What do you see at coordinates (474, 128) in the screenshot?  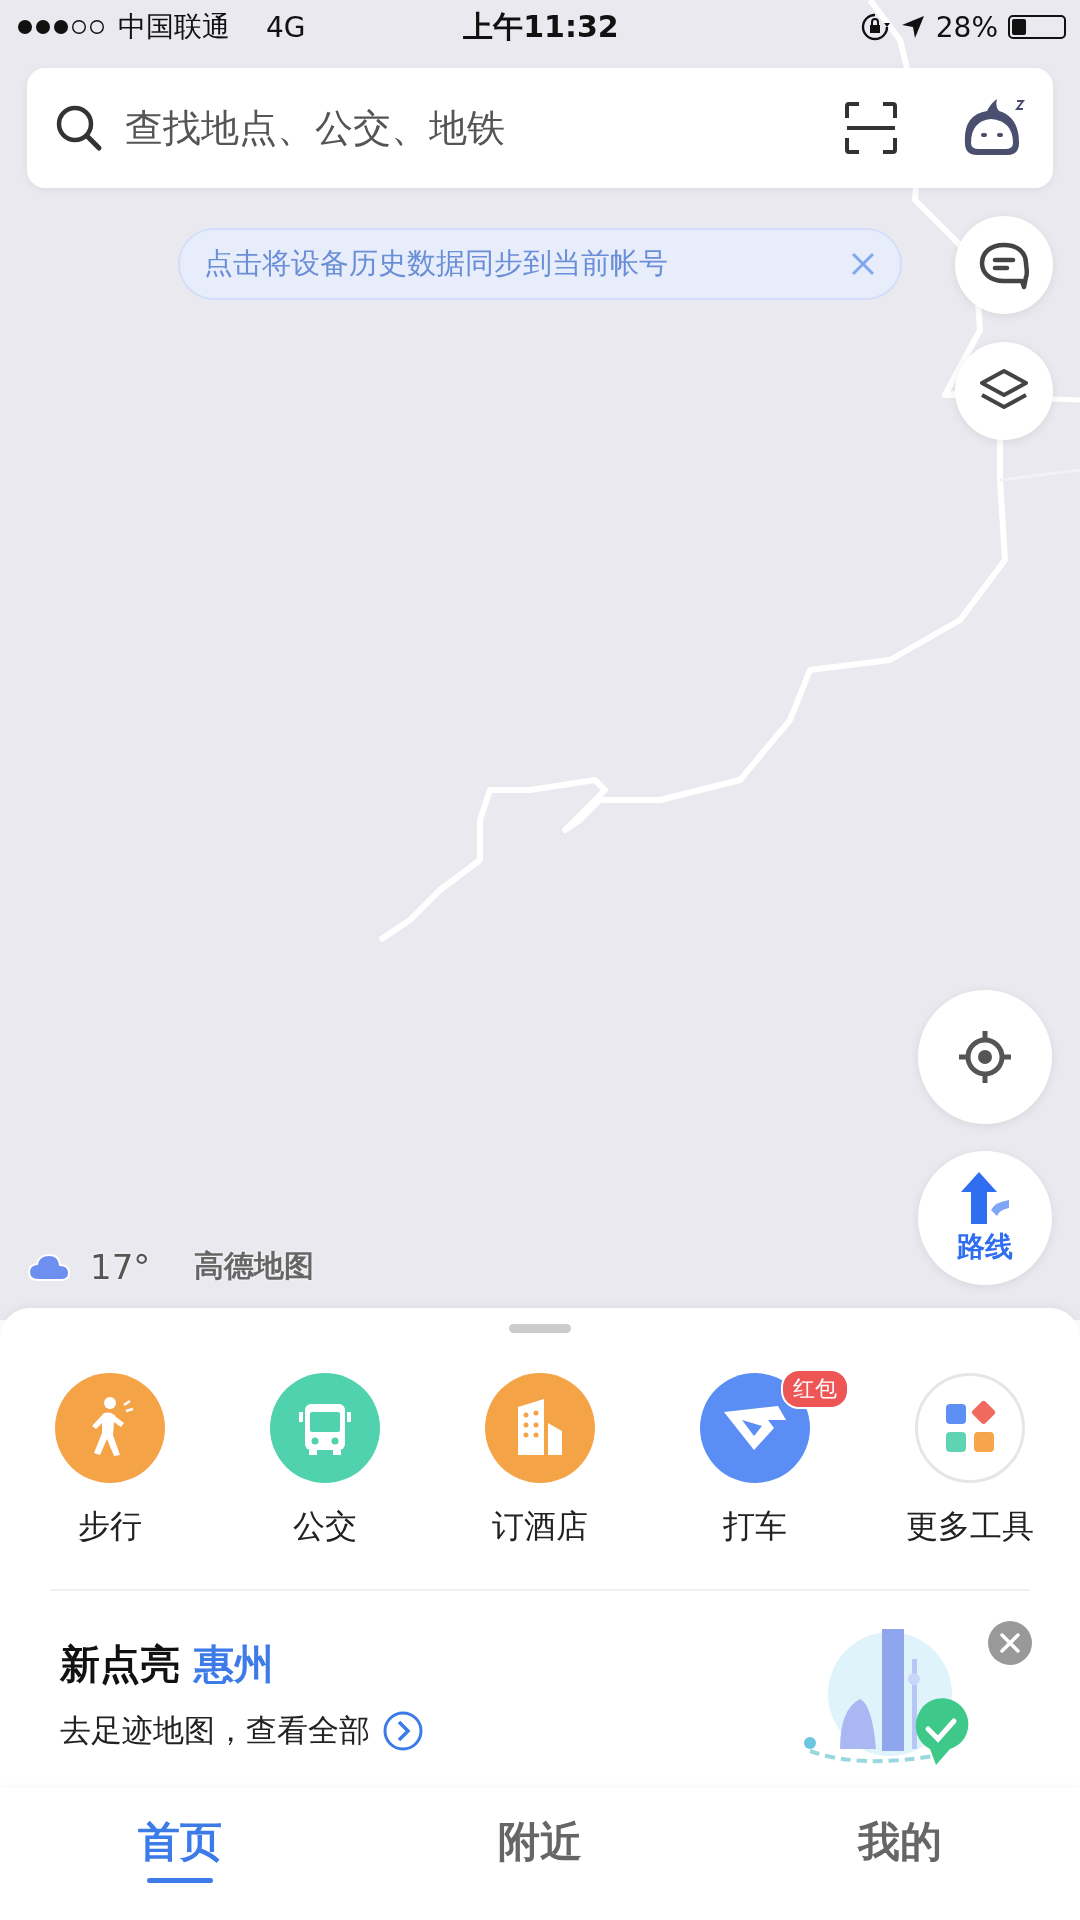 I see `search-field: 查找地点、公交、地铁` at bounding box center [474, 128].